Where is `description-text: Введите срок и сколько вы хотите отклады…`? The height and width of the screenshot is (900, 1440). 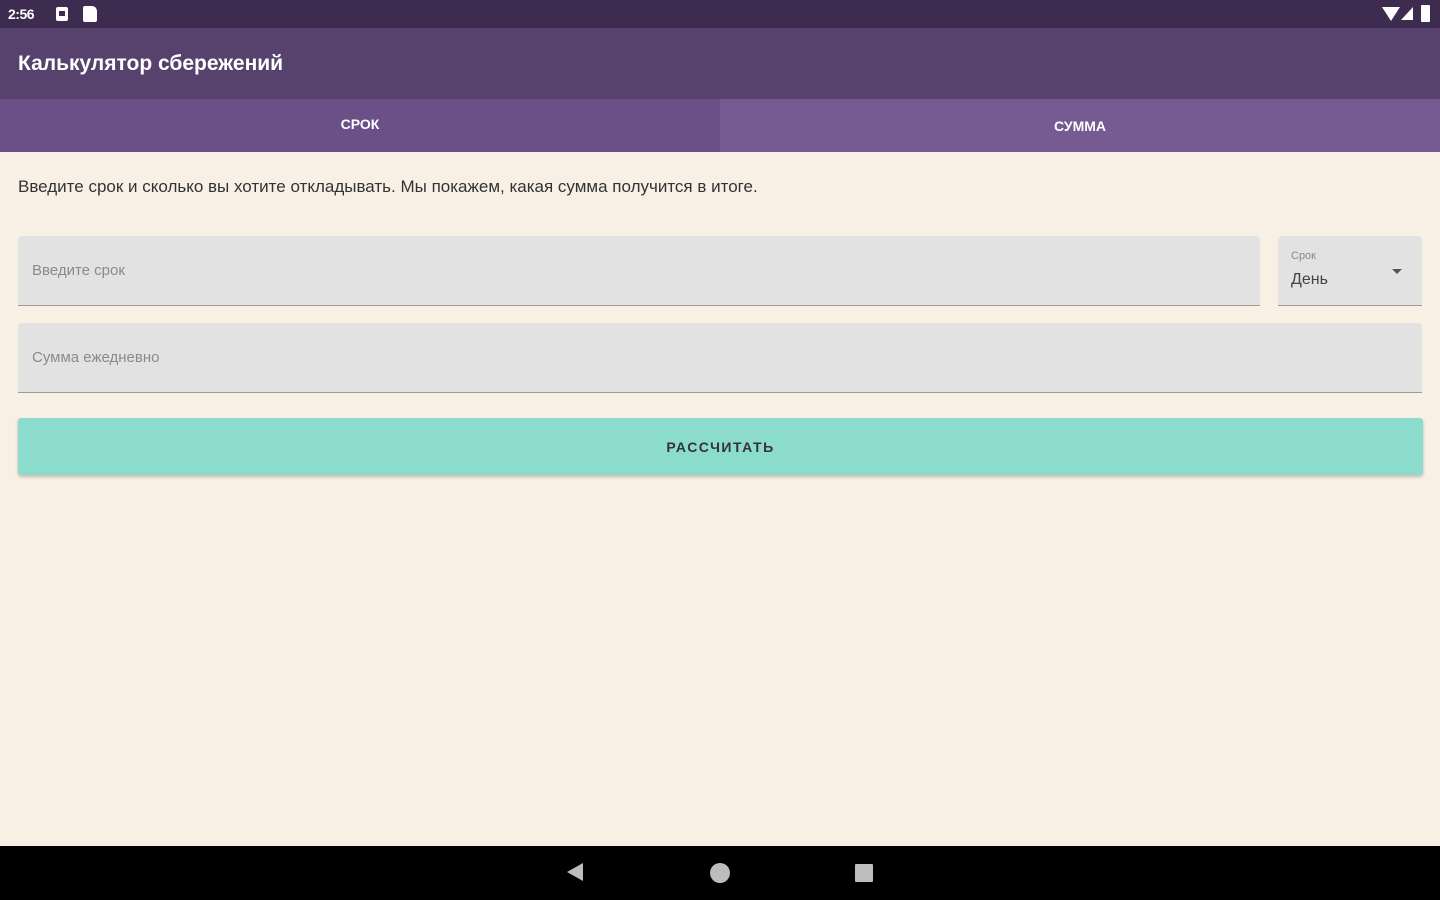 description-text: Введите срок и сколько вы хотите отклады… is located at coordinates (388, 186).